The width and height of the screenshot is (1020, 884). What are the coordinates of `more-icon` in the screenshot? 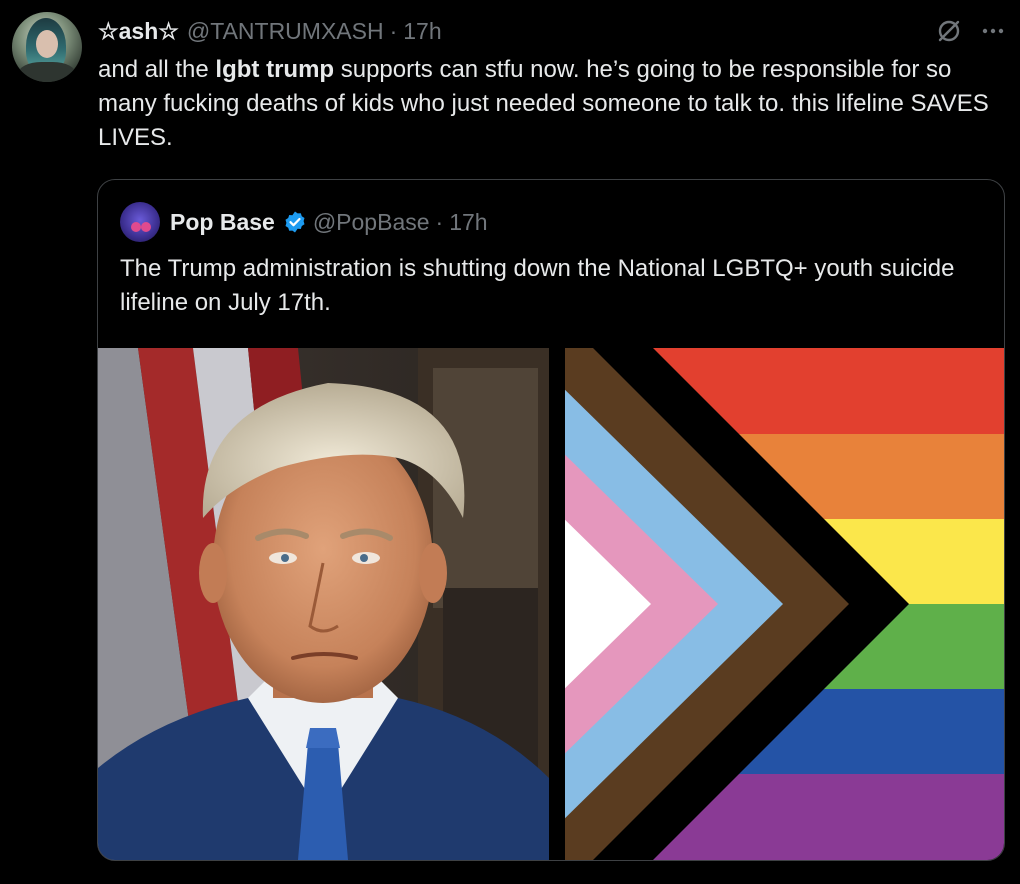 It's located at (993, 31).